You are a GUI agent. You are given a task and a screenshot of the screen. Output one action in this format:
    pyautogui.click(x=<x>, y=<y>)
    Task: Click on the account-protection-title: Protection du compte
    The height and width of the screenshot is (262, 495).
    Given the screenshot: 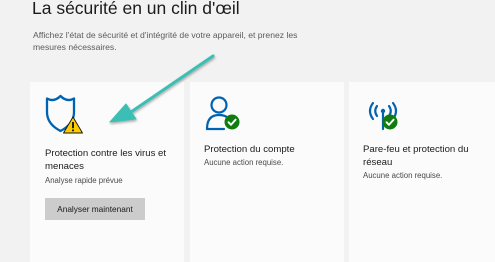 What is the action you would take?
    pyautogui.click(x=249, y=149)
    